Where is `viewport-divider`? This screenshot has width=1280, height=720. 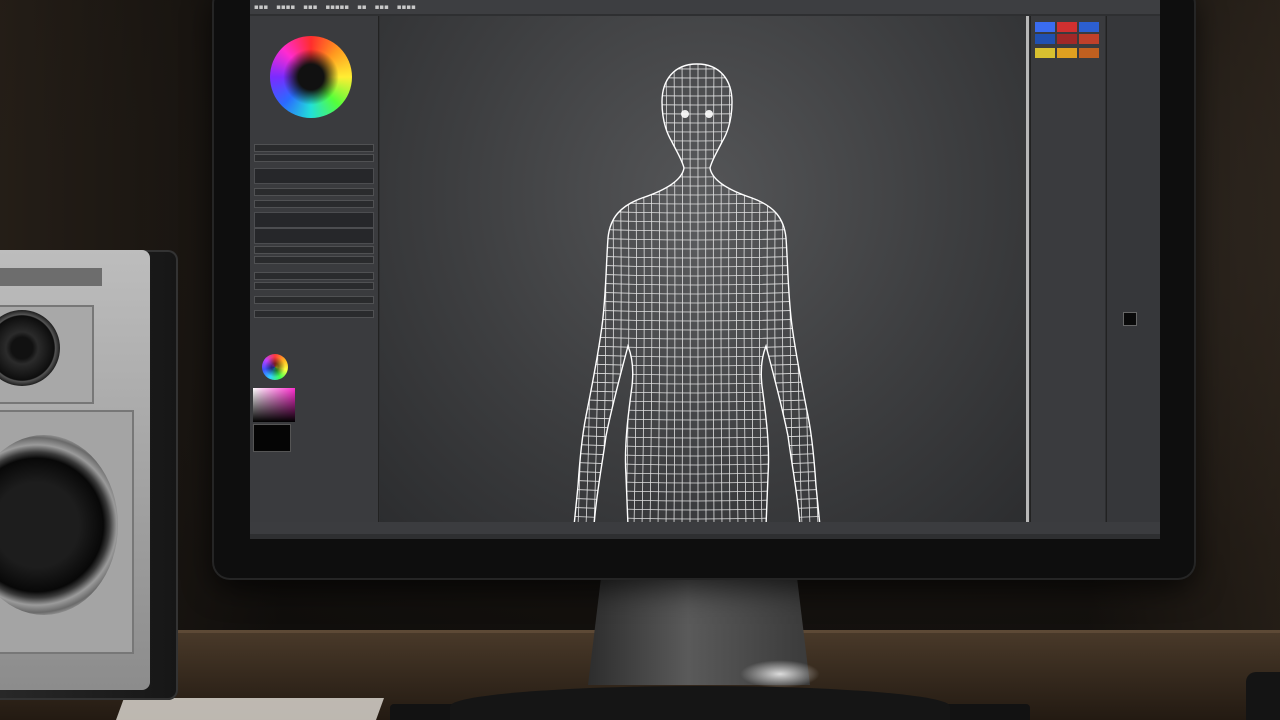 viewport-divider is located at coordinates (1027, 270).